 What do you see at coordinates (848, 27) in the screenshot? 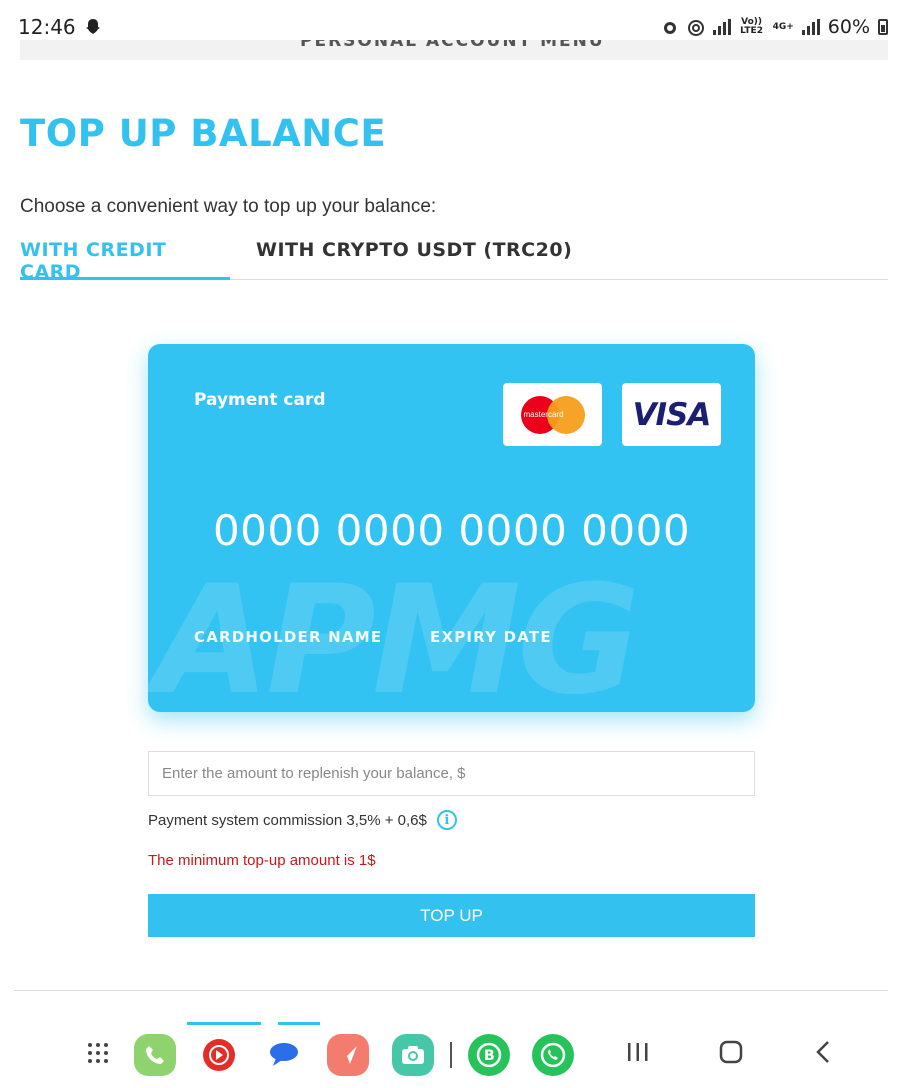
I see `battery-percent: 60%` at bounding box center [848, 27].